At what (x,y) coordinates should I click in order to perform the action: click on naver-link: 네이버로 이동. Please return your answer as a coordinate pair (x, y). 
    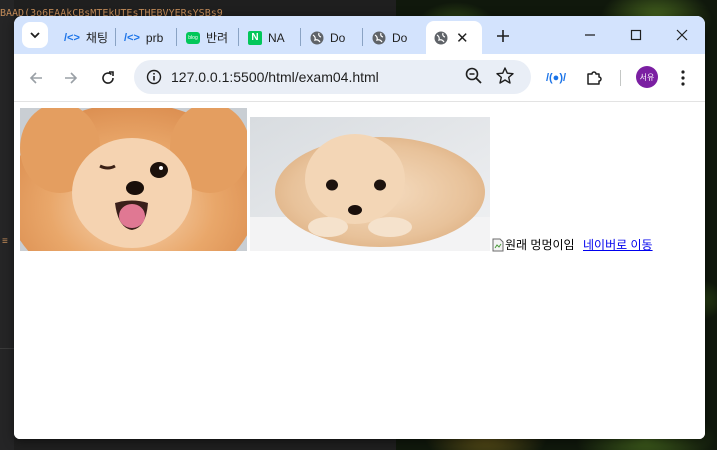
    Looking at the image, I should click on (618, 244).